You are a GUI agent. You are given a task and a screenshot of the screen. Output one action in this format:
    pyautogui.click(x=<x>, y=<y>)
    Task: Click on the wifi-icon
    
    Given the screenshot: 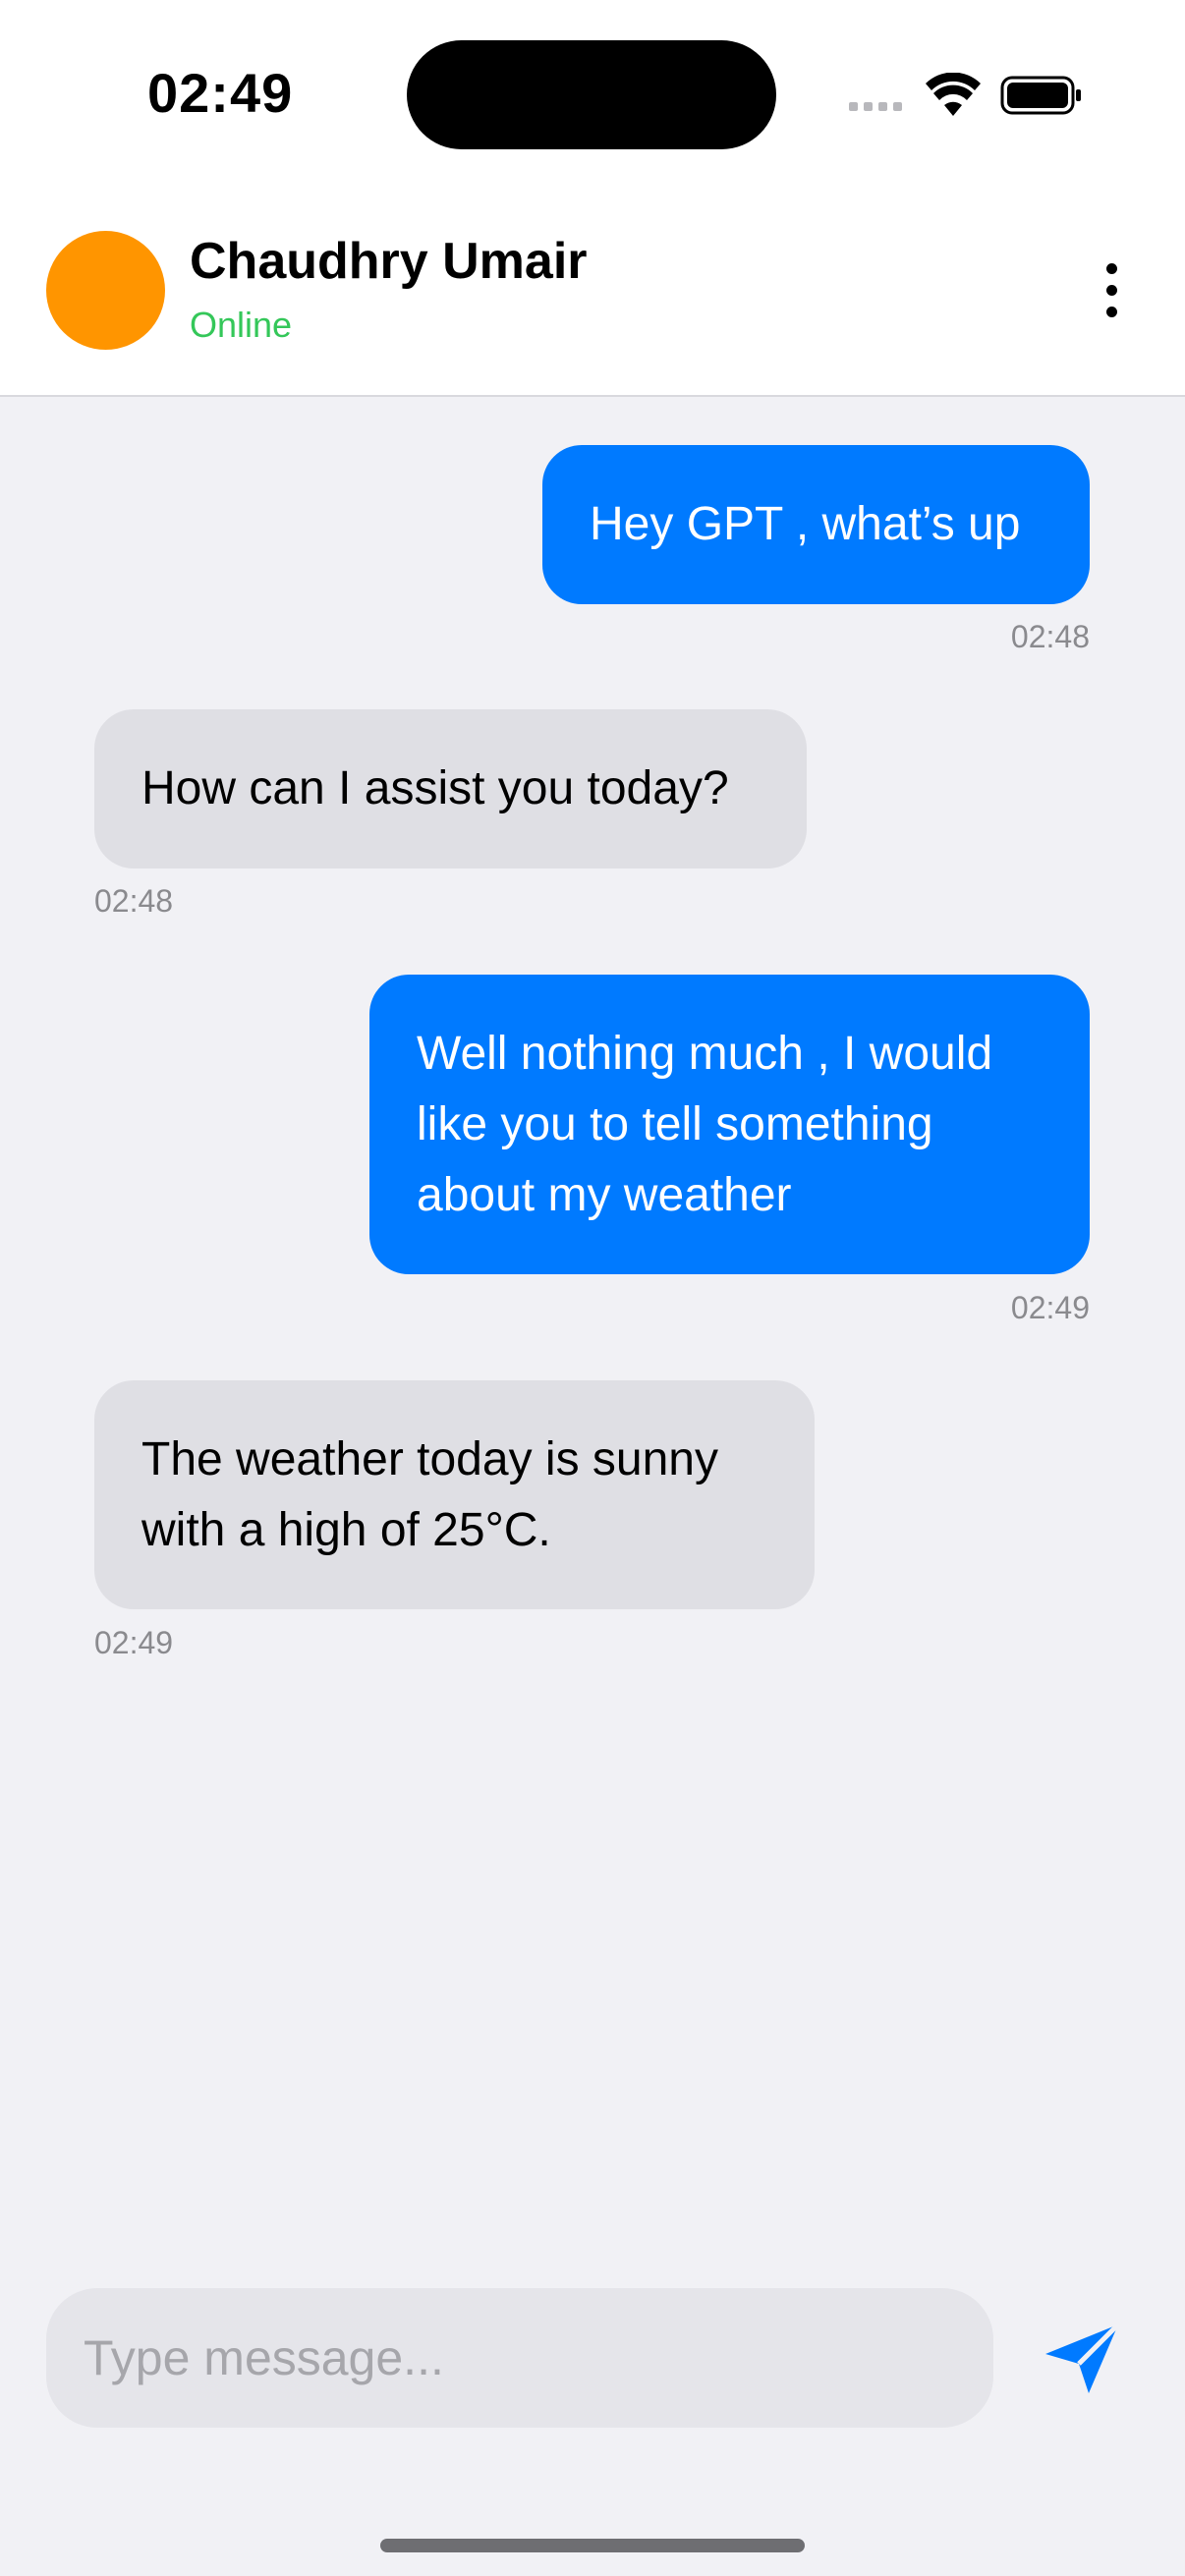 What is the action you would take?
    pyautogui.click(x=954, y=94)
    